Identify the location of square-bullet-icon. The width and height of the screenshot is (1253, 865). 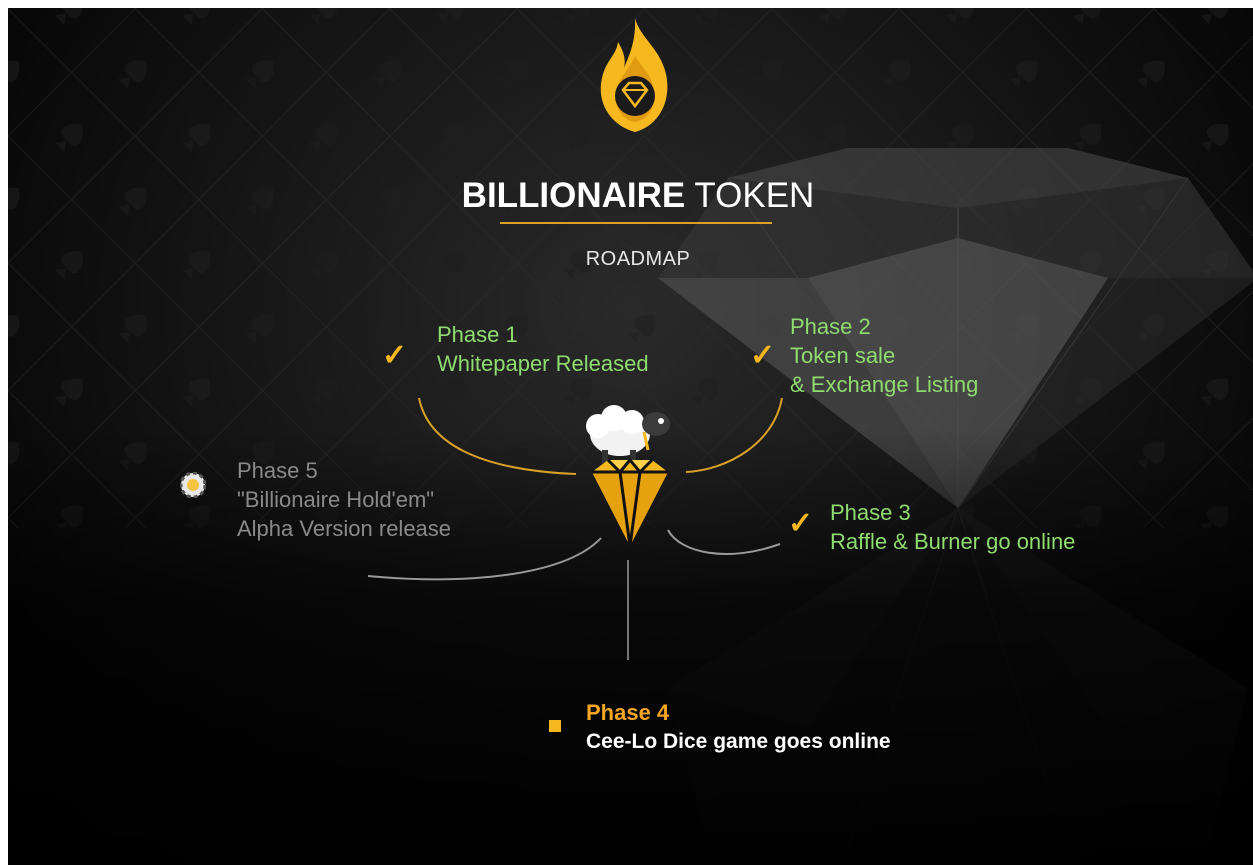
(555, 726).